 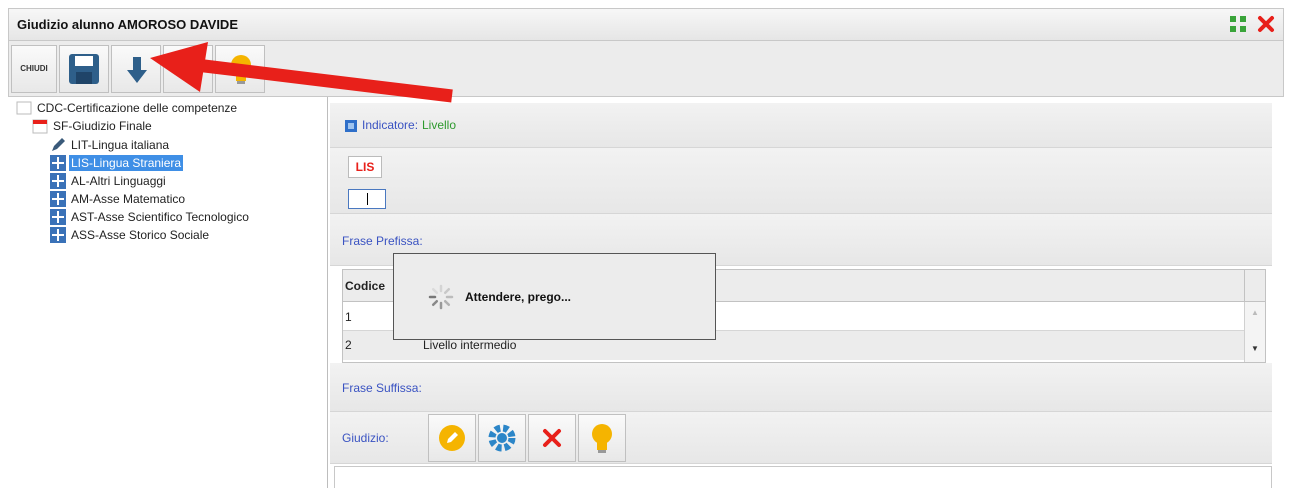 I want to click on header-scroll-cell, so click(x=1254, y=285).